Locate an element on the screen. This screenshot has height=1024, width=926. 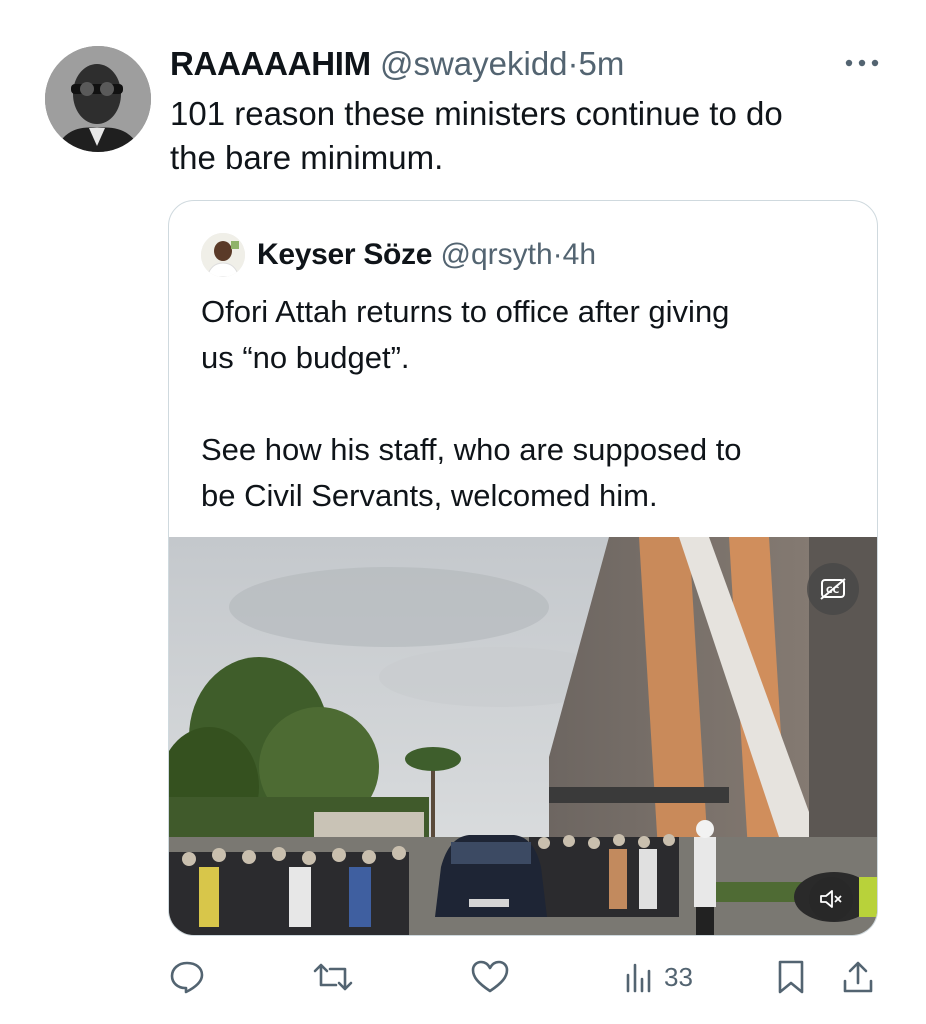
more-options-button is located at coordinates (862, 63).